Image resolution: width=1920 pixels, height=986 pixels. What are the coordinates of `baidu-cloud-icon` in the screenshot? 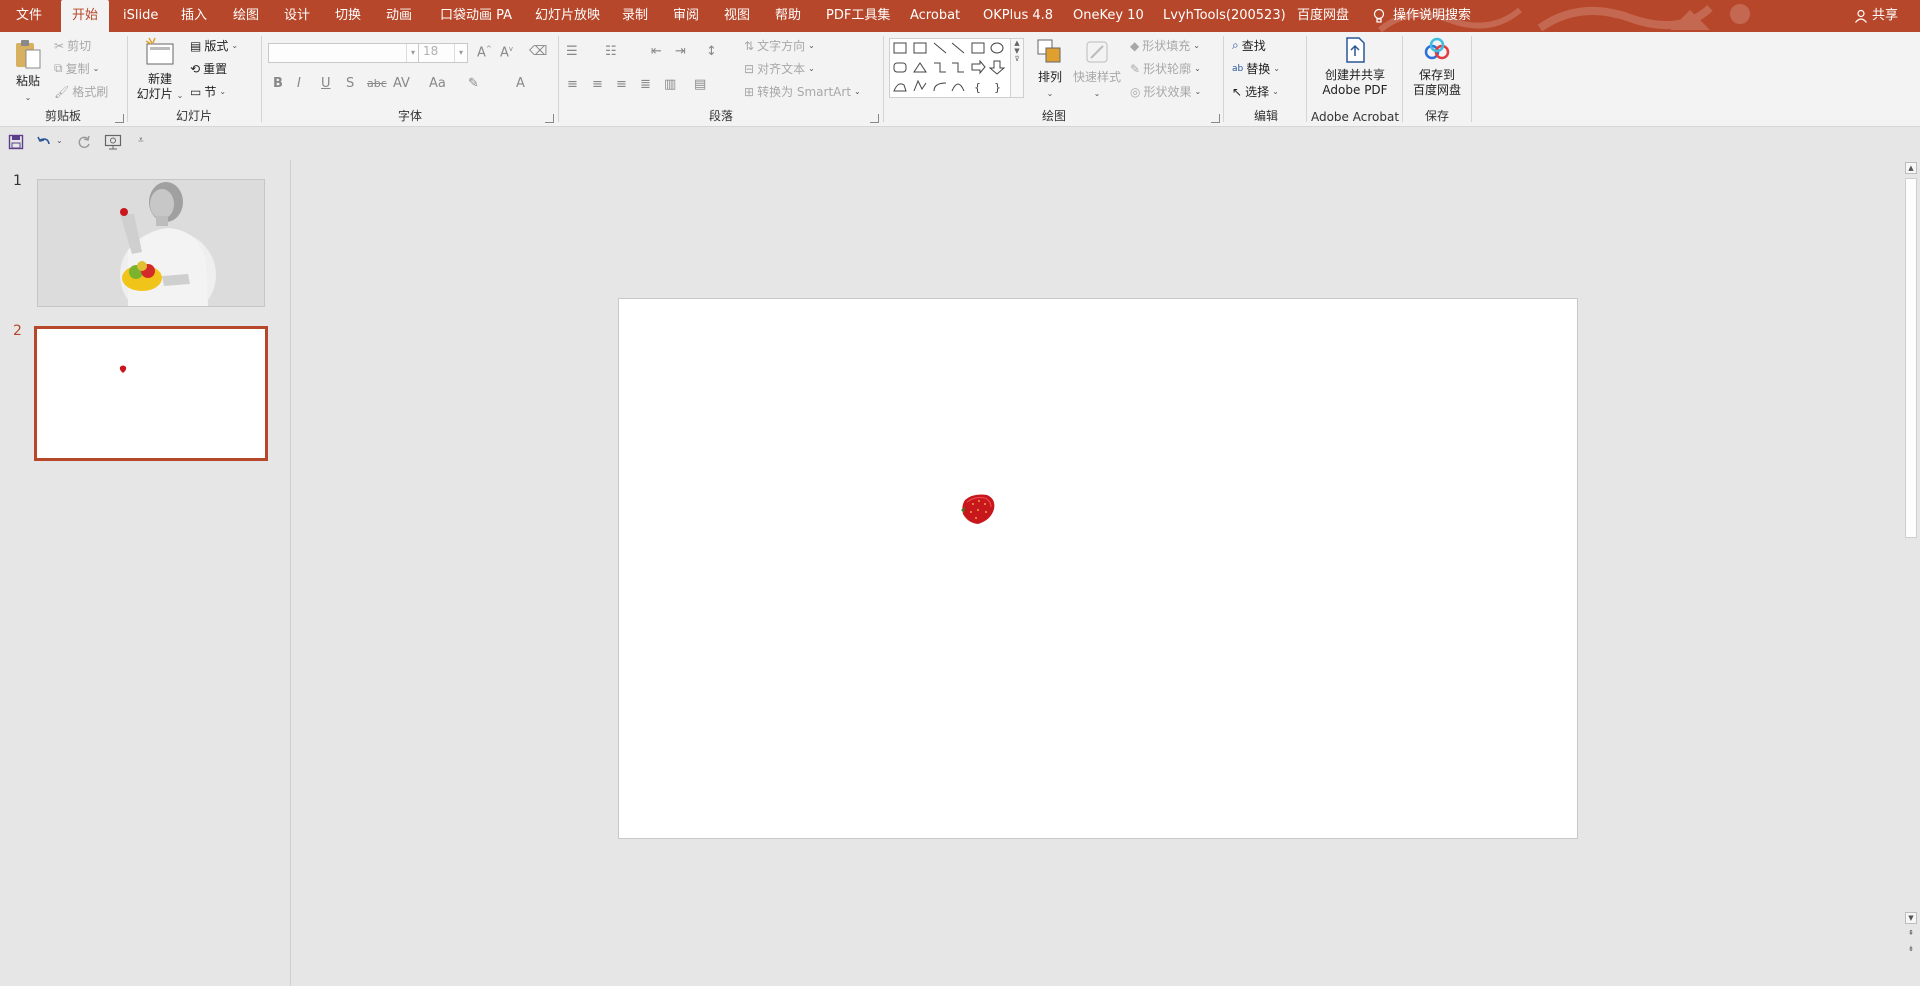 It's located at (1437, 48).